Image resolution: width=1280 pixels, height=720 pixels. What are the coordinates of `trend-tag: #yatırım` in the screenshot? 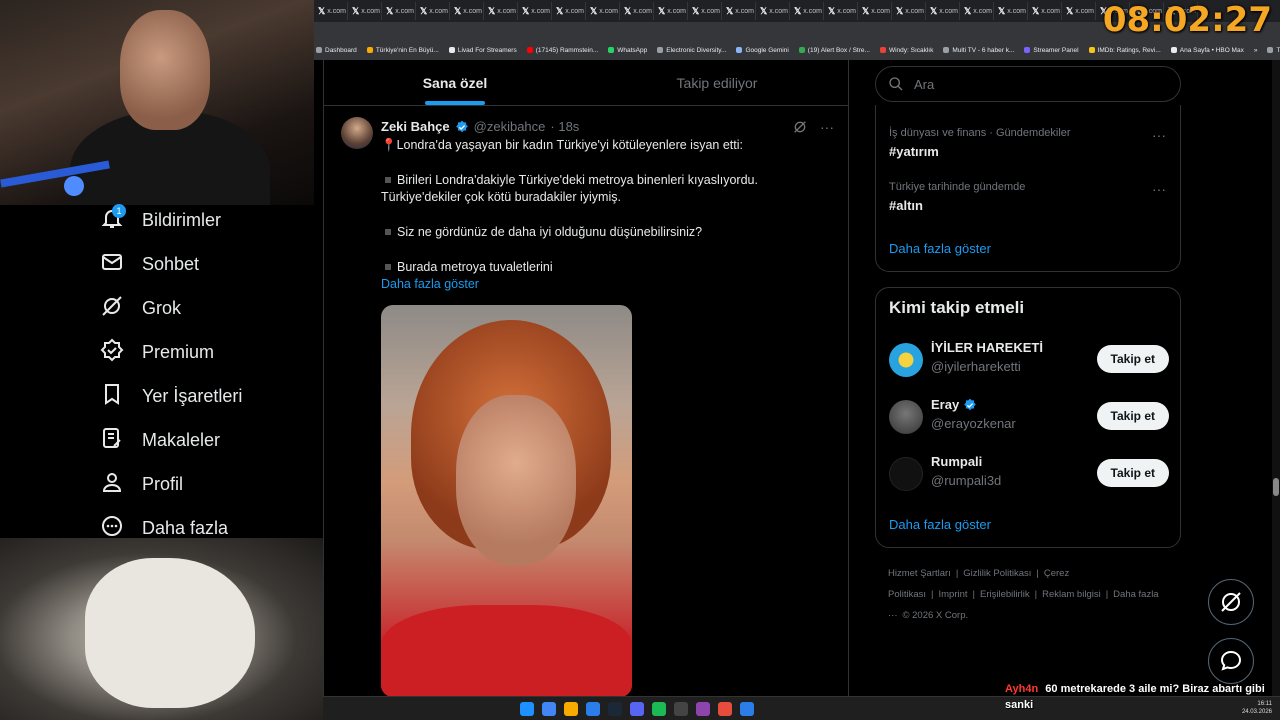 It's located at (980, 151).